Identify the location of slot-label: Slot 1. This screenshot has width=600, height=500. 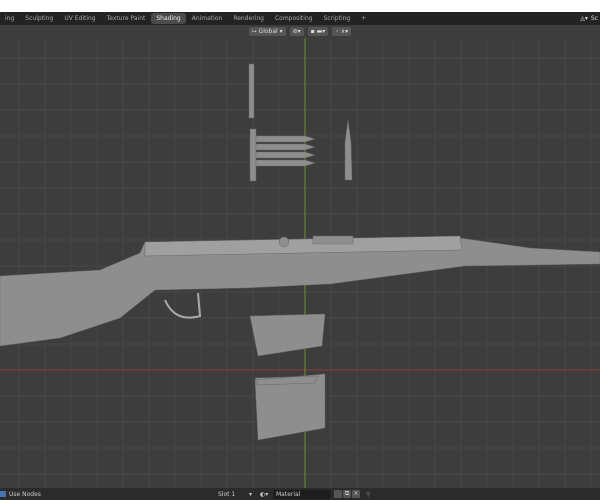
(227, 494).